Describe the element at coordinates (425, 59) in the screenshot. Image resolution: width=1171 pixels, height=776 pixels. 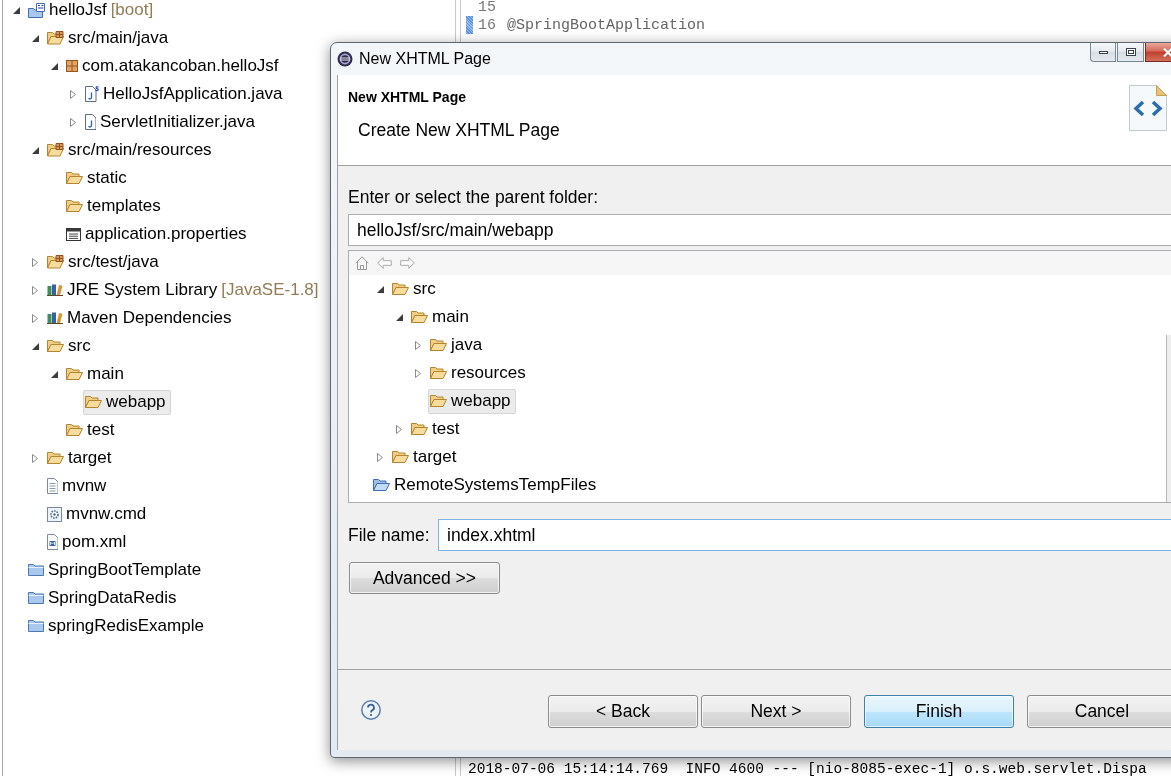
I see `window-title: New XHTML Page` at that location.